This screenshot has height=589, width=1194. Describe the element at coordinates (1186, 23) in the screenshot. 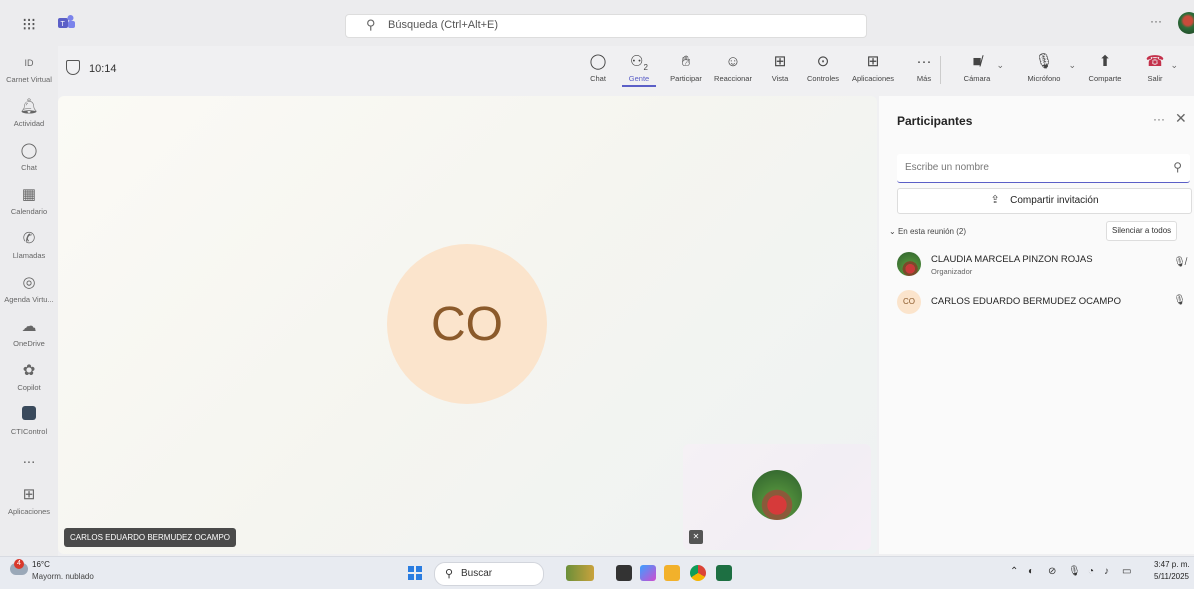

I see `profile-avatar` at that location.